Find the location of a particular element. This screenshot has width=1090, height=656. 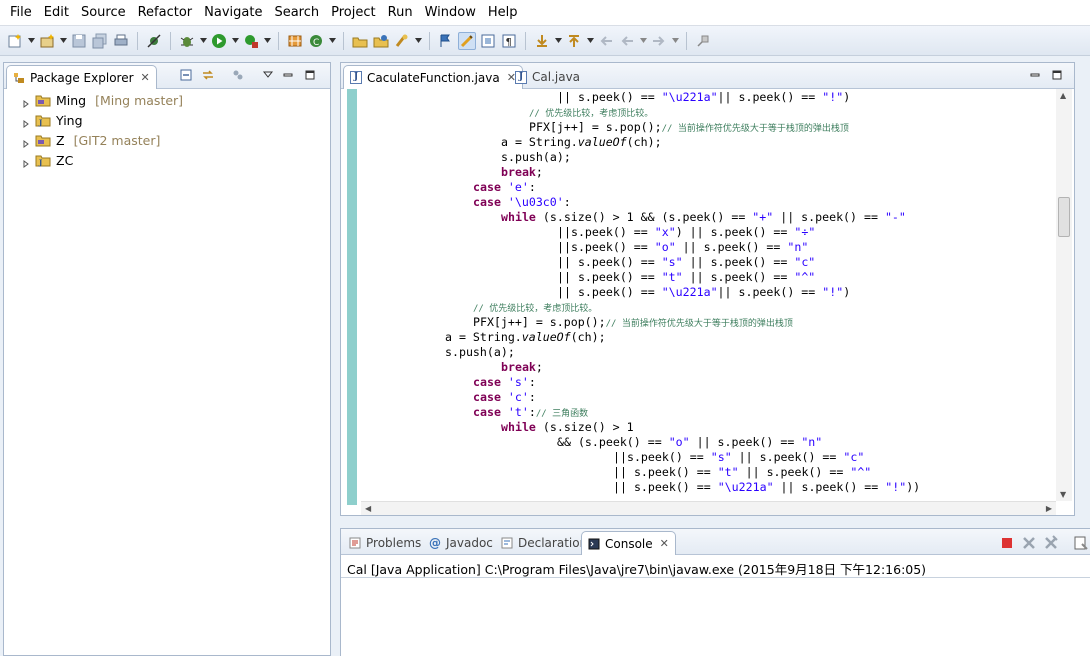

tree-item-zc: J ZC is located at coordinates (47, 160).